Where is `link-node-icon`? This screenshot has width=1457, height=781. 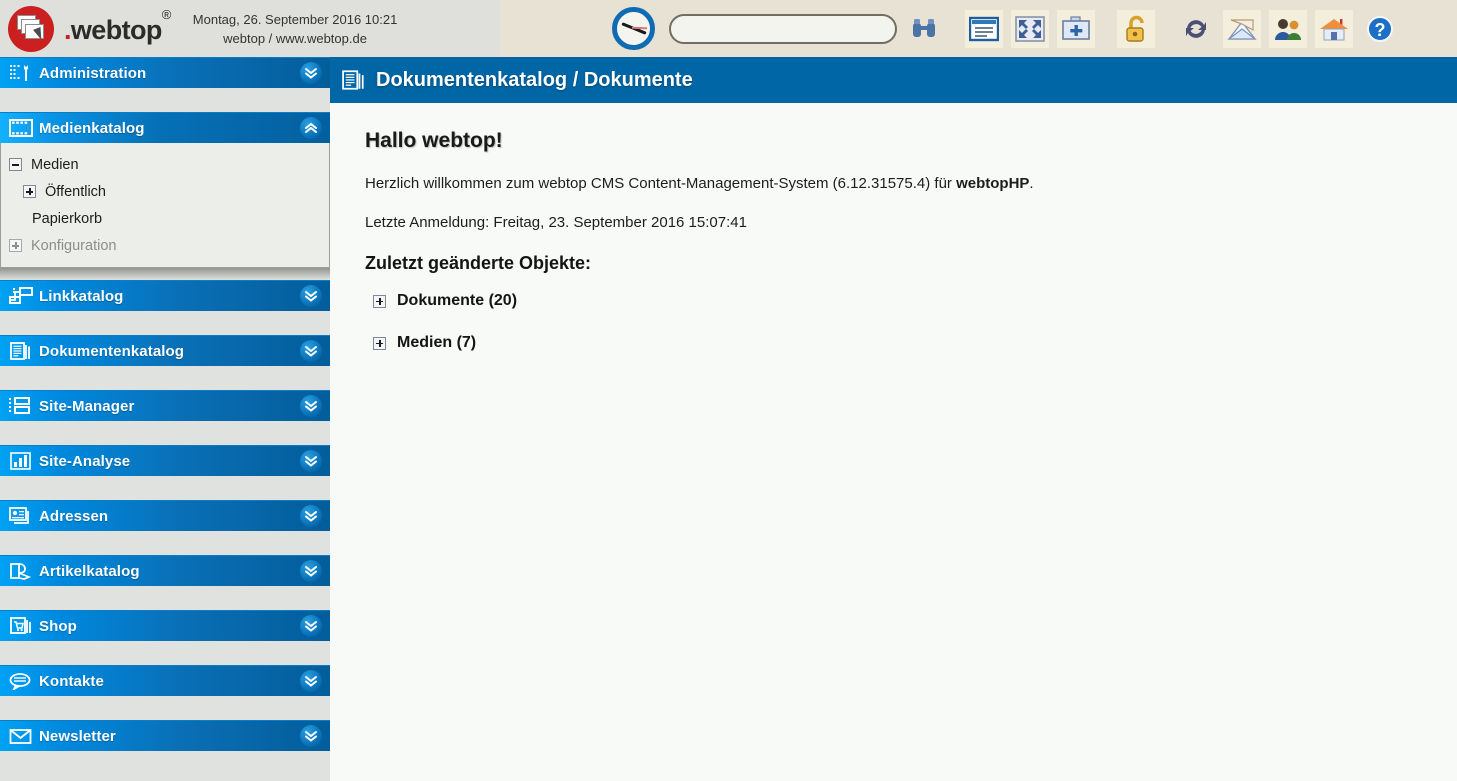
link-node-icon is located at coordinates (21, 296).